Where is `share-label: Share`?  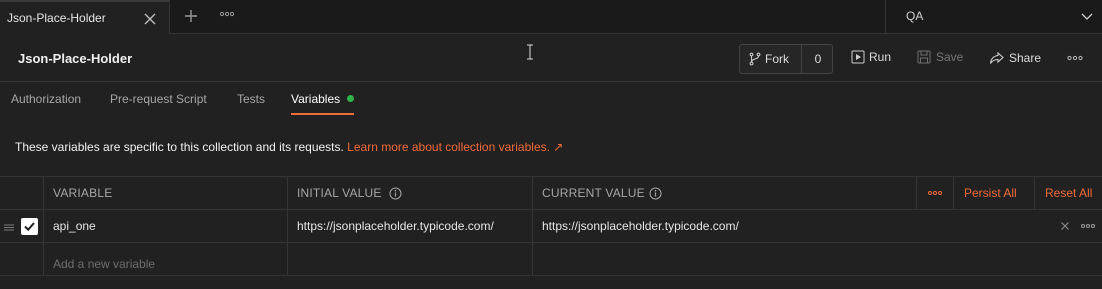 share-label: Share is located at coordinates (1025, 58).